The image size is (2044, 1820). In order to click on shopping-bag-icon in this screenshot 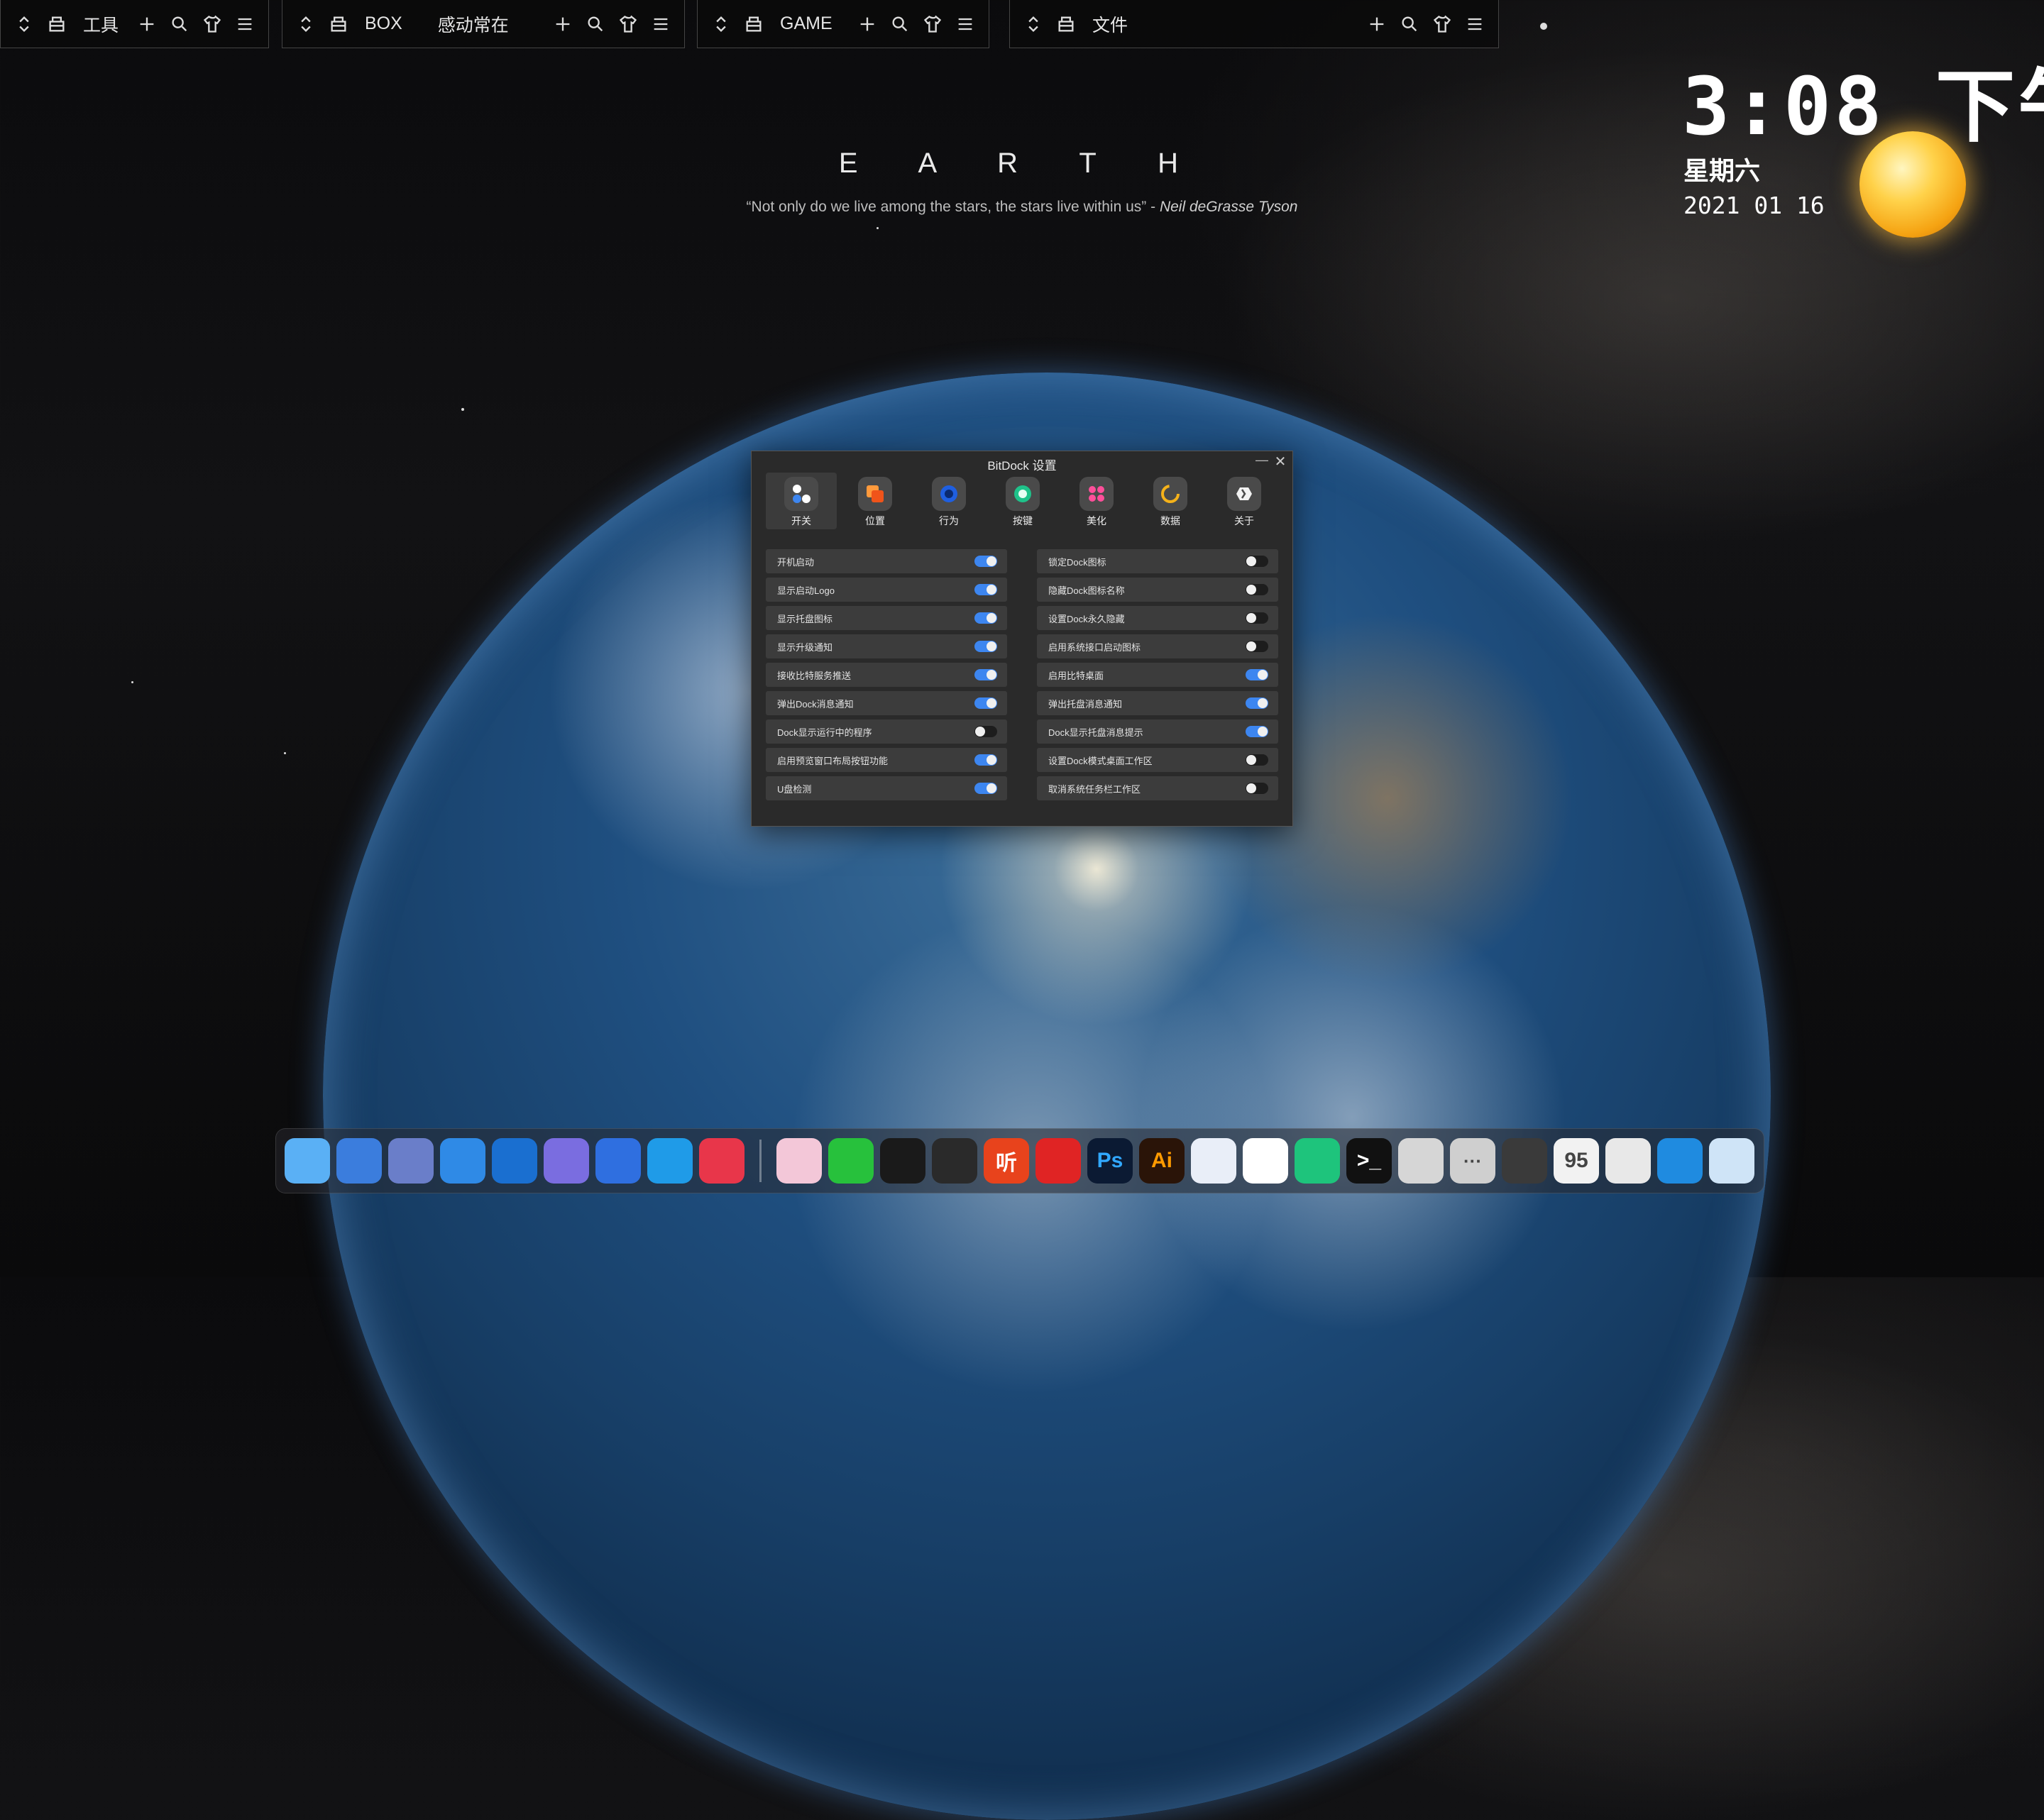, I will do `click(1317, 1161)`.